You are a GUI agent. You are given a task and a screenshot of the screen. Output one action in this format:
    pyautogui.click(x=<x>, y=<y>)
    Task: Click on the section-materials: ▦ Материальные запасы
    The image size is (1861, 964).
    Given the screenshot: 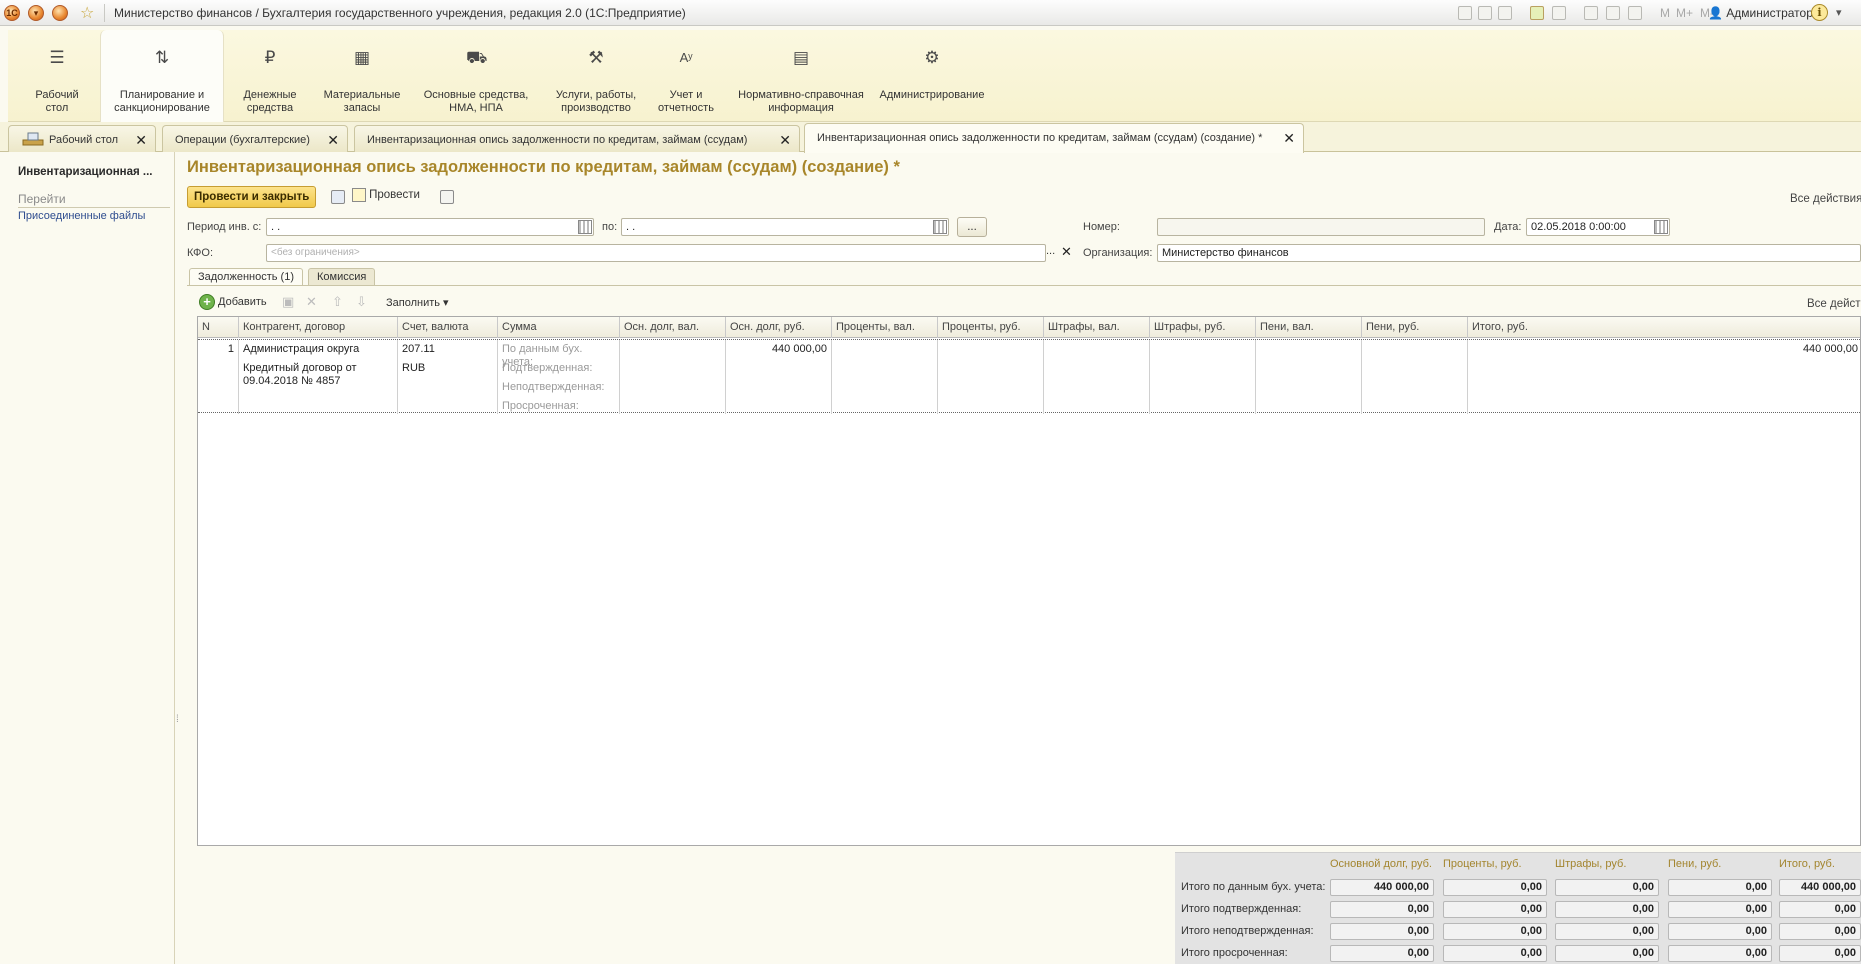 What is the action you would take?
    pyautogui.click(x=362, y=76)
    